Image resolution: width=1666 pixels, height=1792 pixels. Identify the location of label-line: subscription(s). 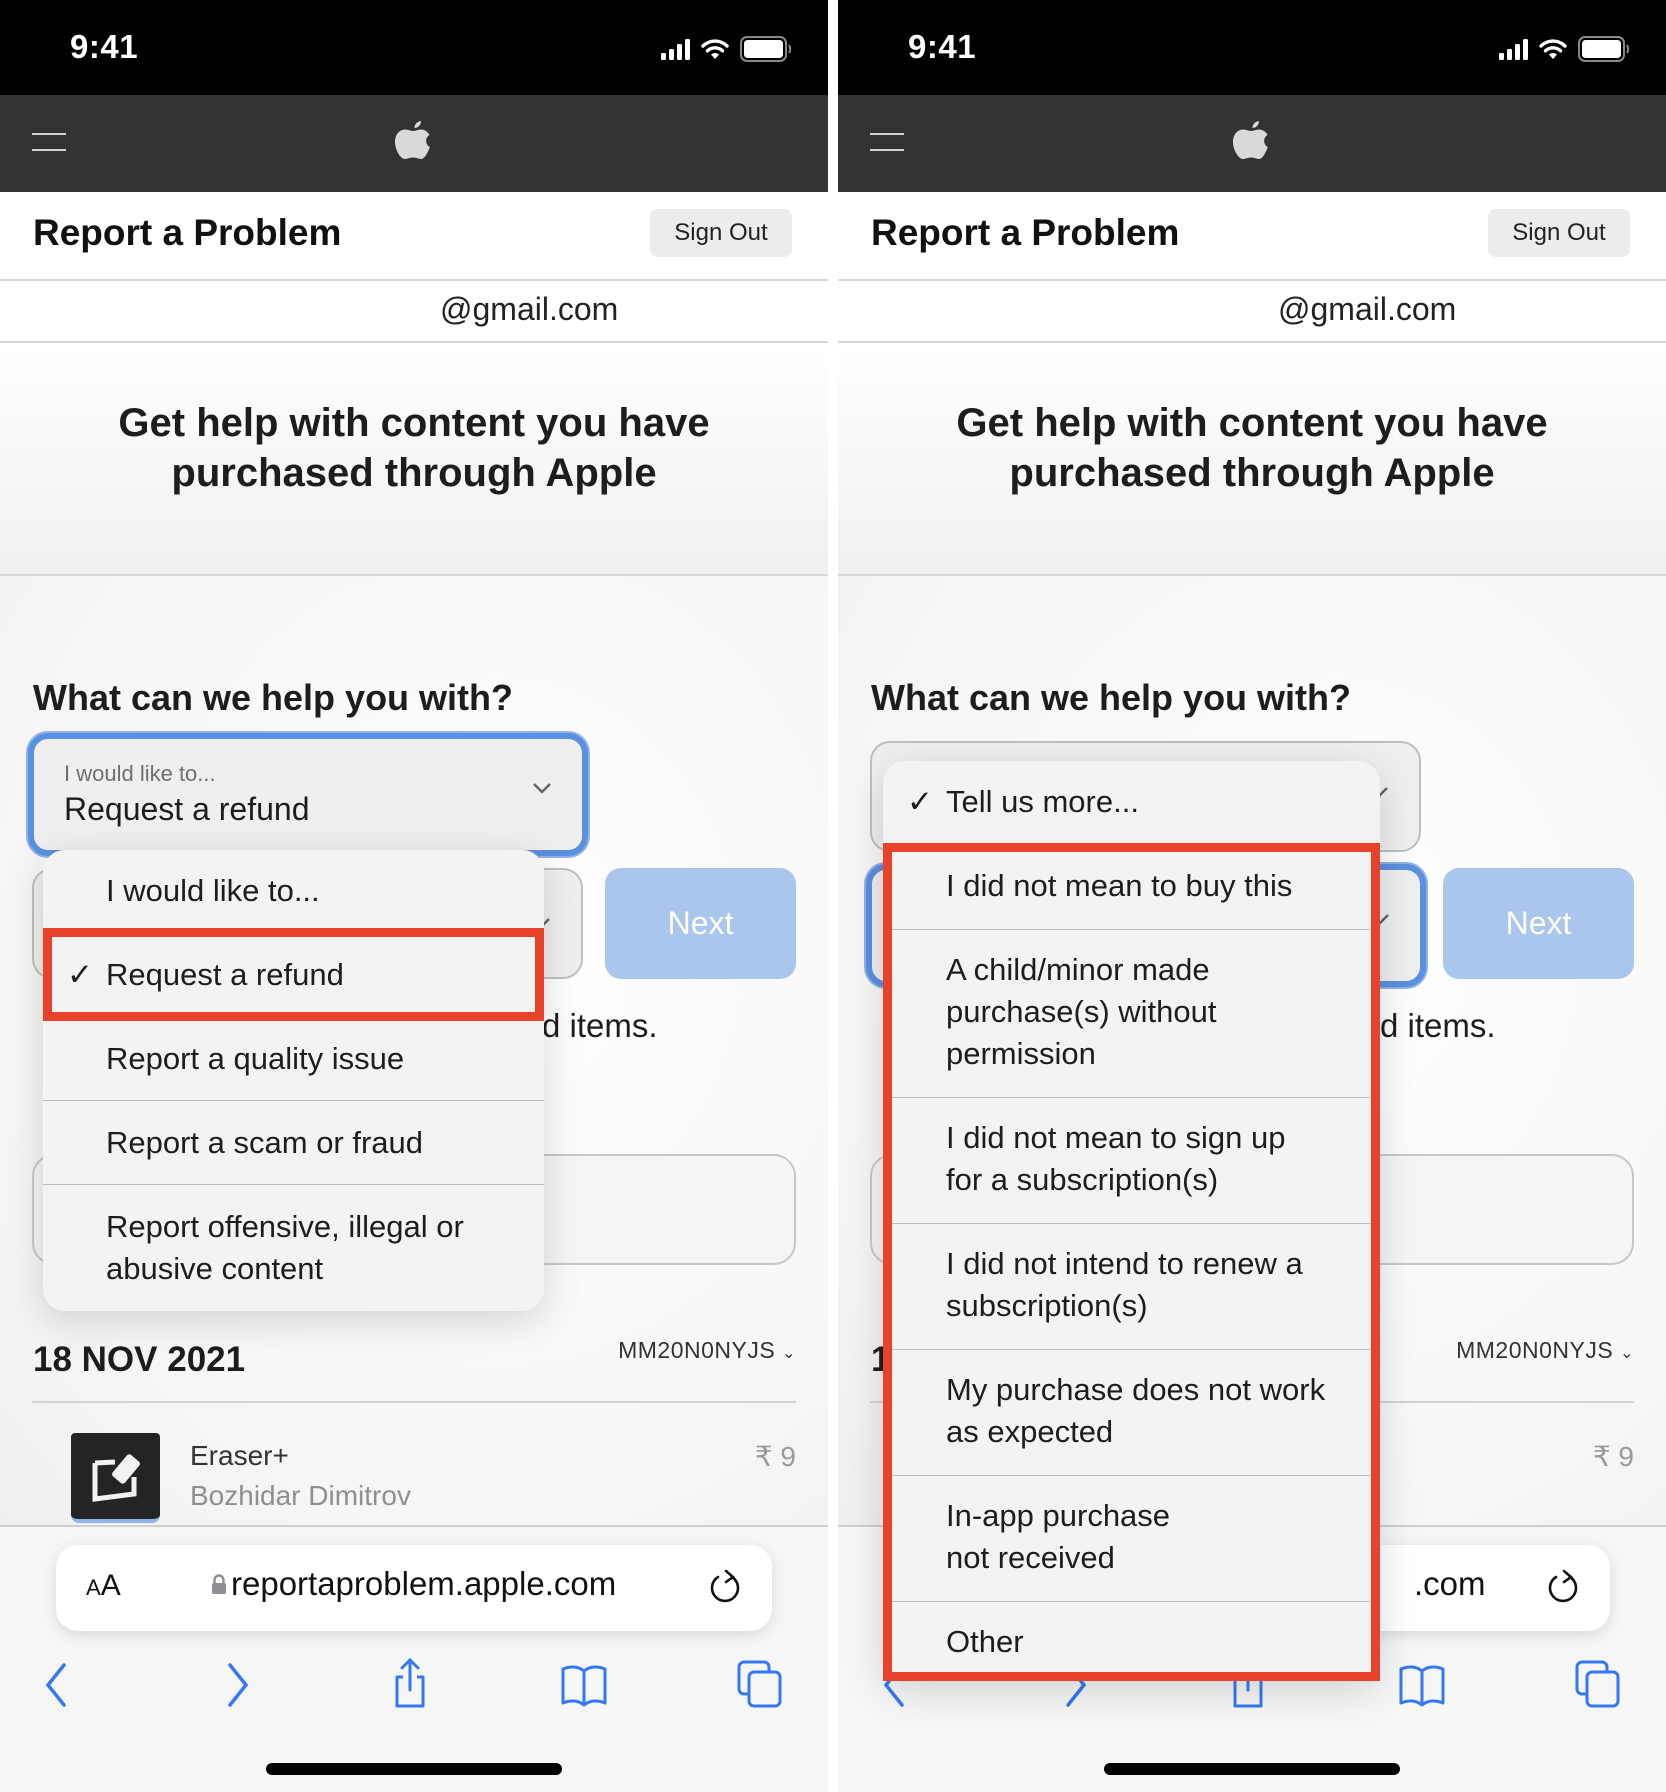
(1047, 1305).